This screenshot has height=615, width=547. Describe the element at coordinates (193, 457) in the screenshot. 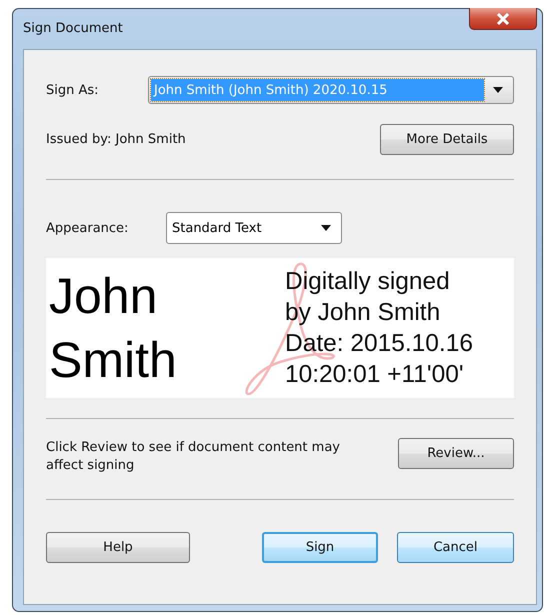

I see `review-hint-text: Click Review to see if document content may affect signing` at that location.